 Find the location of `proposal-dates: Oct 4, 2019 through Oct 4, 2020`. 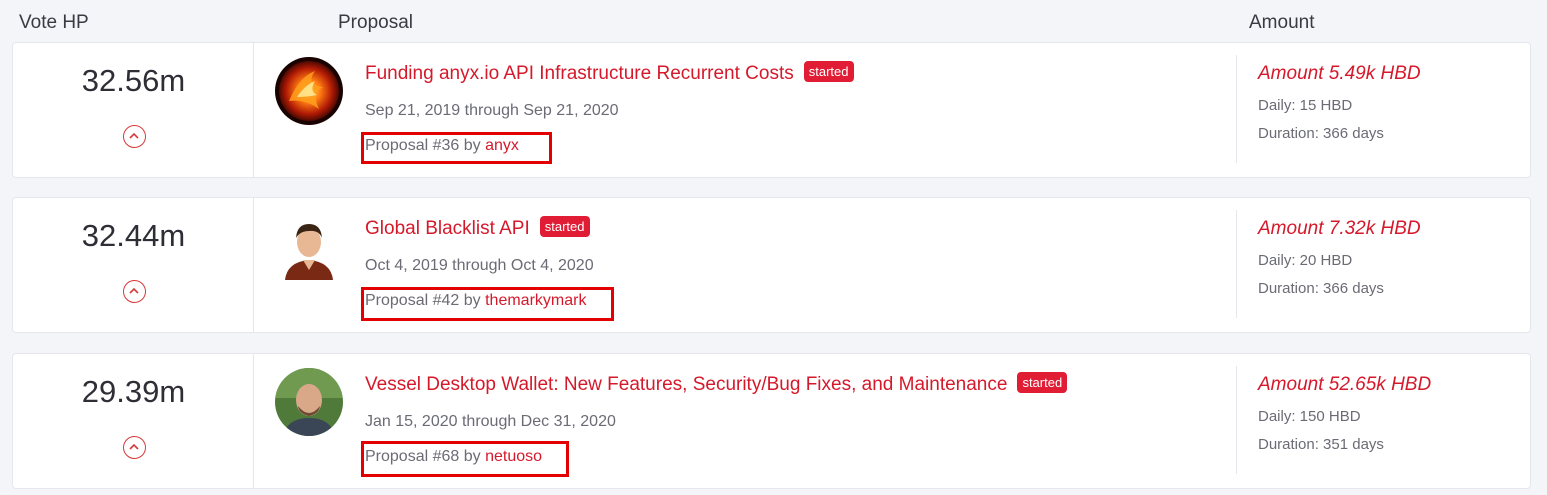

proposal-dates: Oct 4, 2019 through Oct 4, 2020 is located at coordinates (479, 265).